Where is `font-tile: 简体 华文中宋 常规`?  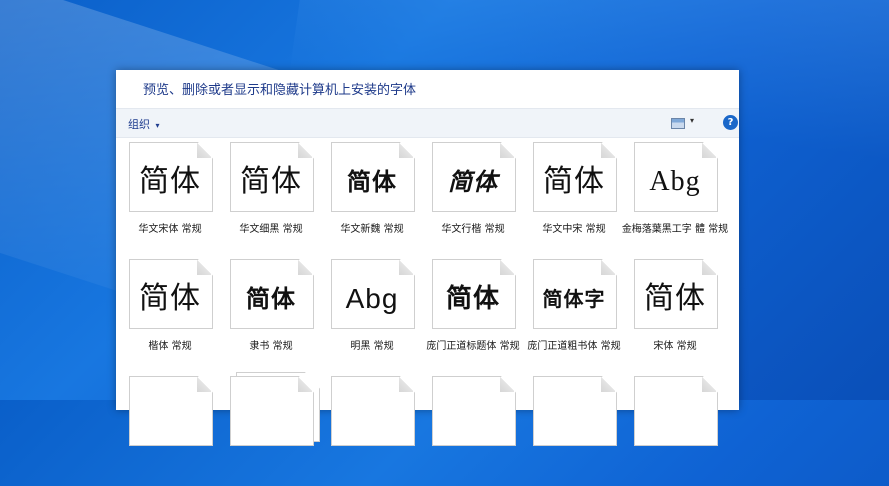
font-tile: 简体 华文中宋 常规 is located at coordinates (570, 197).